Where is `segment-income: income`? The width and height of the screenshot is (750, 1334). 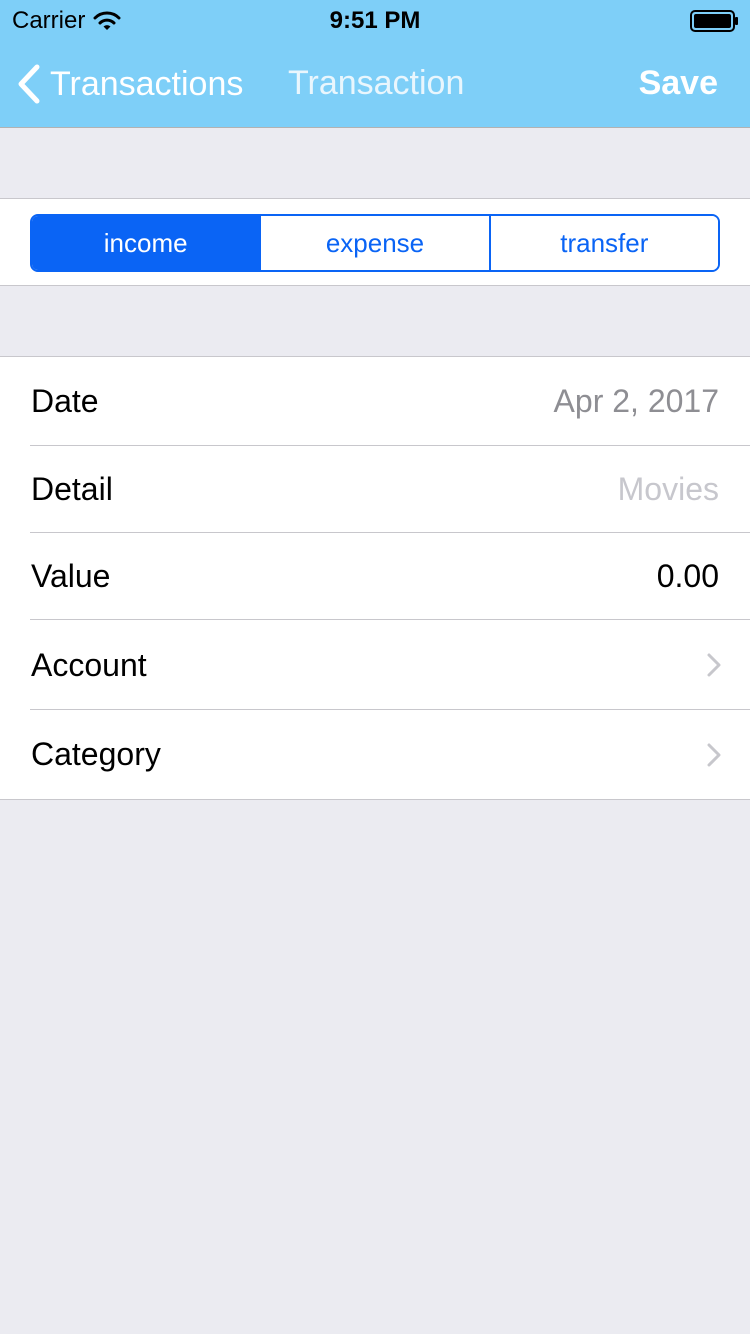
segment-income: income is located at coordinates (146, 243).